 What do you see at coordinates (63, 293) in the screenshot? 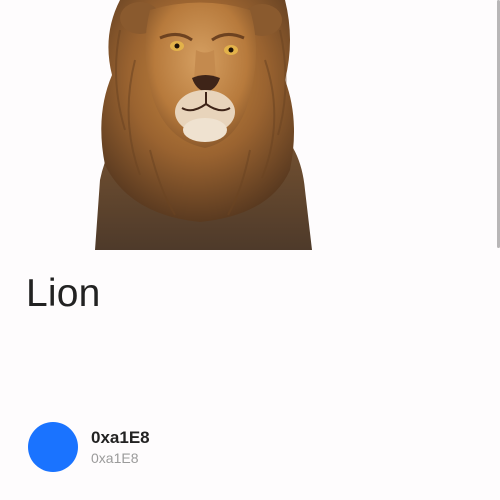
I see `item-title: Lion` at bounding box center [63, 293].